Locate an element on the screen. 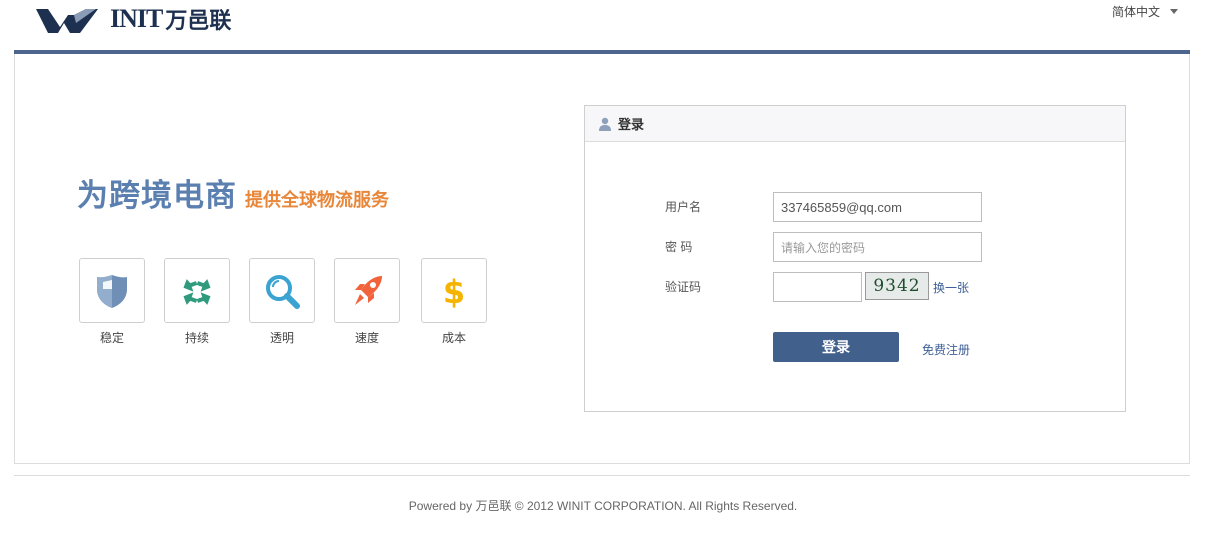 The width and height of the screenshot is (1206, 533). rocket-icon is located at coordinates (368, 290).